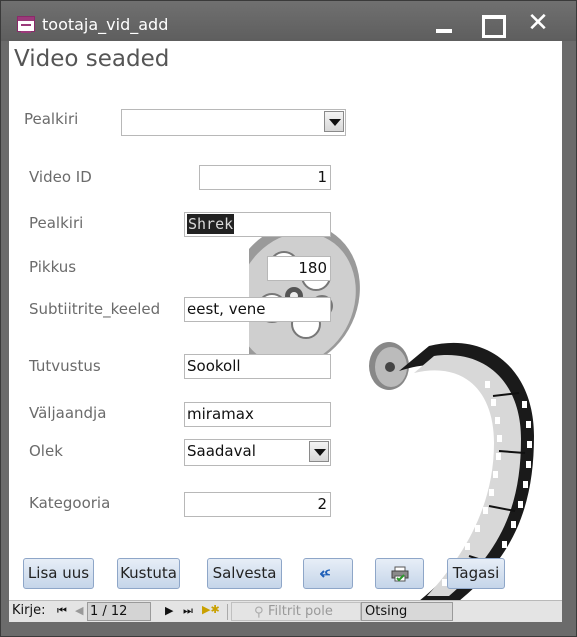 The image size is (577, 637). What do you see at coordinates (257, 366) in the screenshot?
I see `description-field: Sookoll` at bounding box center [257, 366].